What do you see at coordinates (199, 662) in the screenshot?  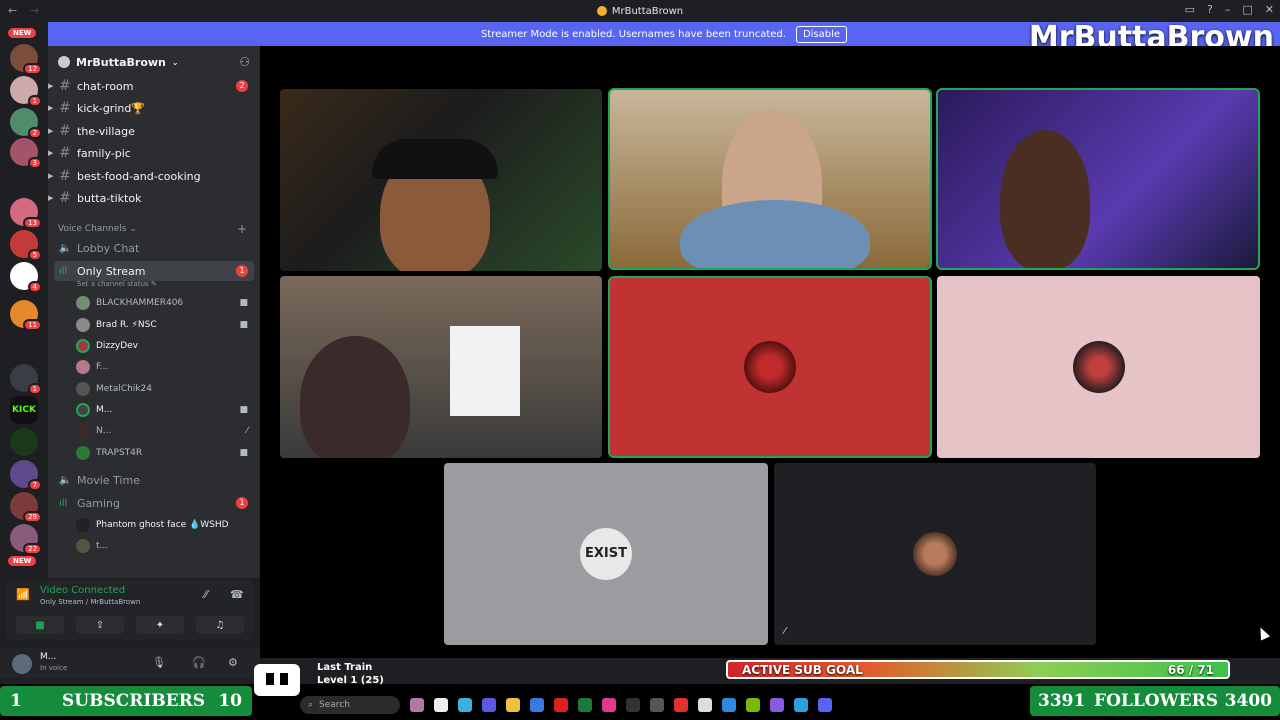 I see `headphones-icon: 🎧` at bounding box center [199, 662].